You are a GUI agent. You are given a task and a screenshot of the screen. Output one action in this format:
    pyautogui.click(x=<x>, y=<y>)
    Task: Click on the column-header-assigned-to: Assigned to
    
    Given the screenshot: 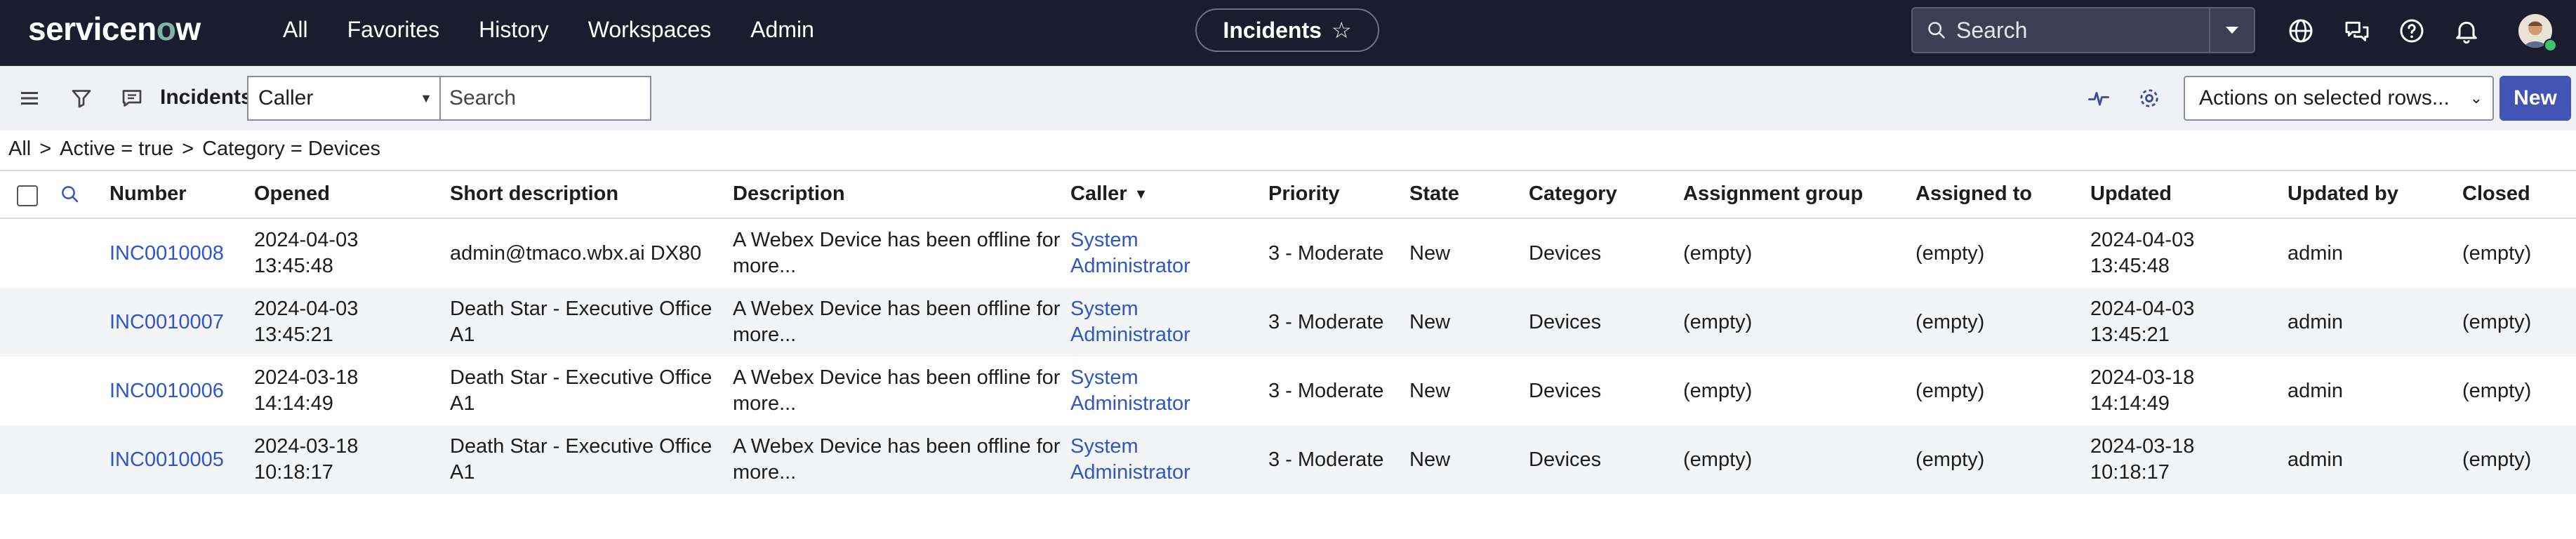 What is the action you would take?
    pyautogui.click(x=1974, y=194)
    